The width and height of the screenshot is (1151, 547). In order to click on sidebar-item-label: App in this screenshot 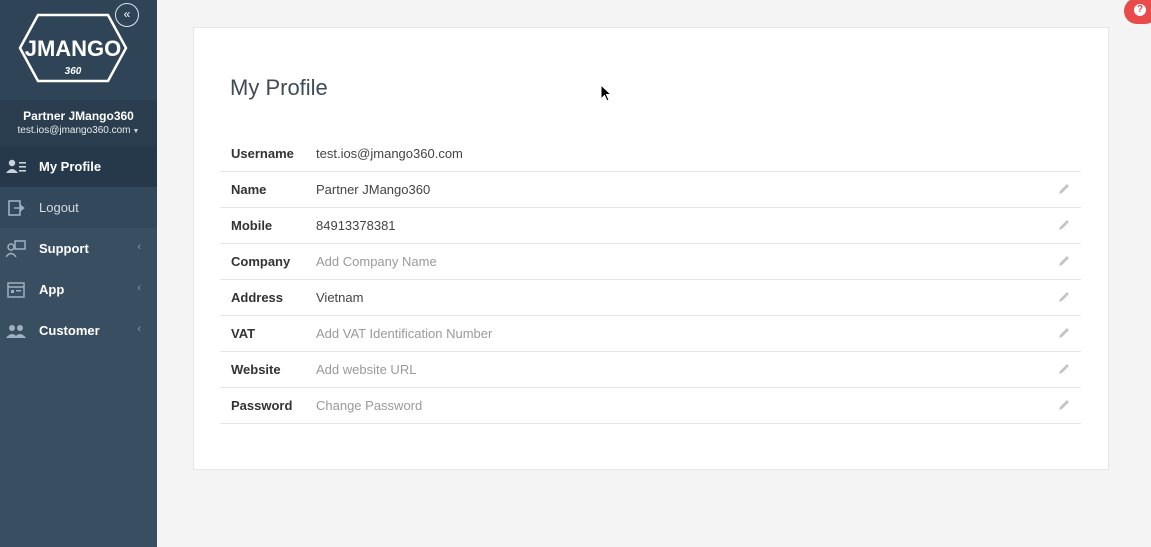, I will do `click(52, 289)`.